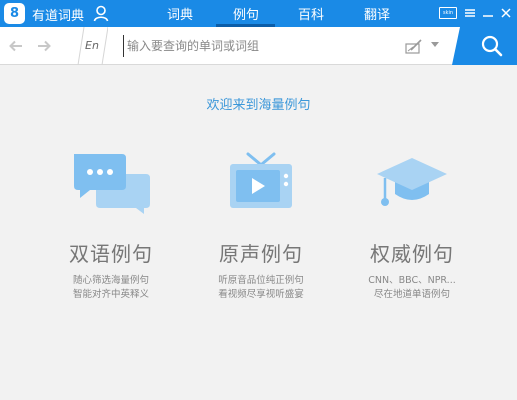 The height and width of the screenshot is (400, 517). I want to click on chat-bubbles-icon, so click(112, 184).